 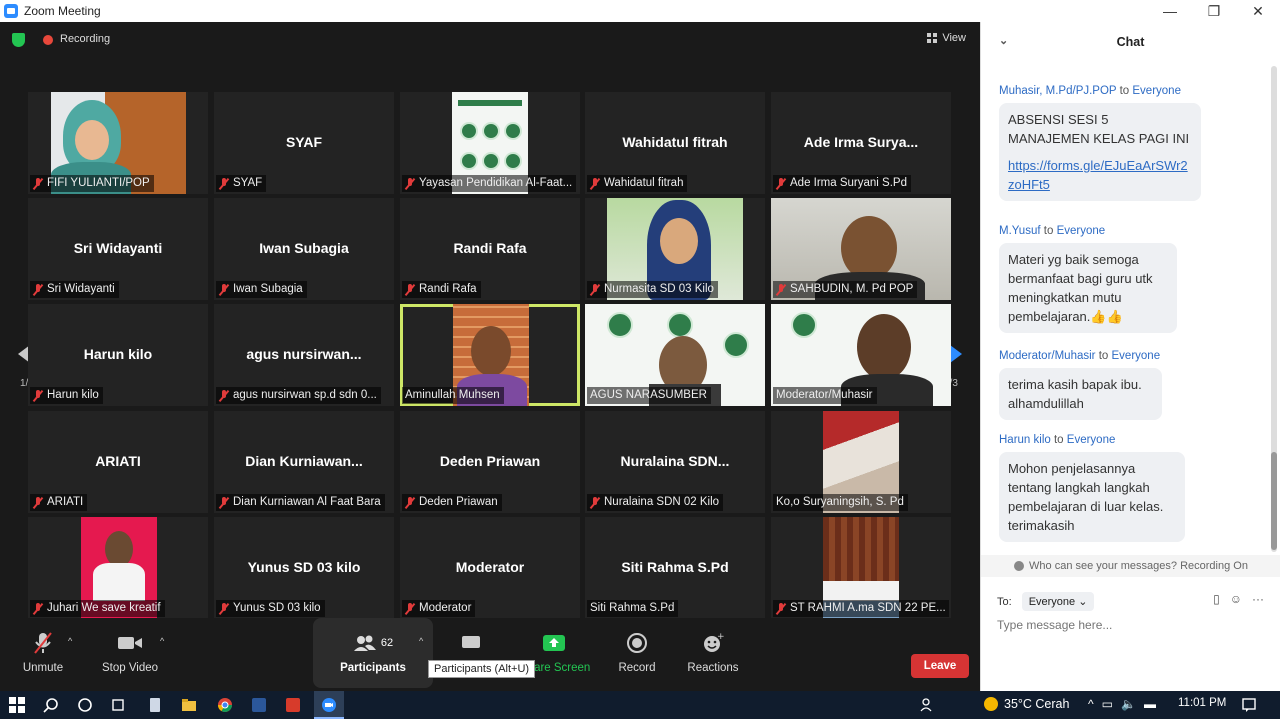 I want to click on participant-tile: Deden Priawan Deden Priawan, so click(x=490, y=462).